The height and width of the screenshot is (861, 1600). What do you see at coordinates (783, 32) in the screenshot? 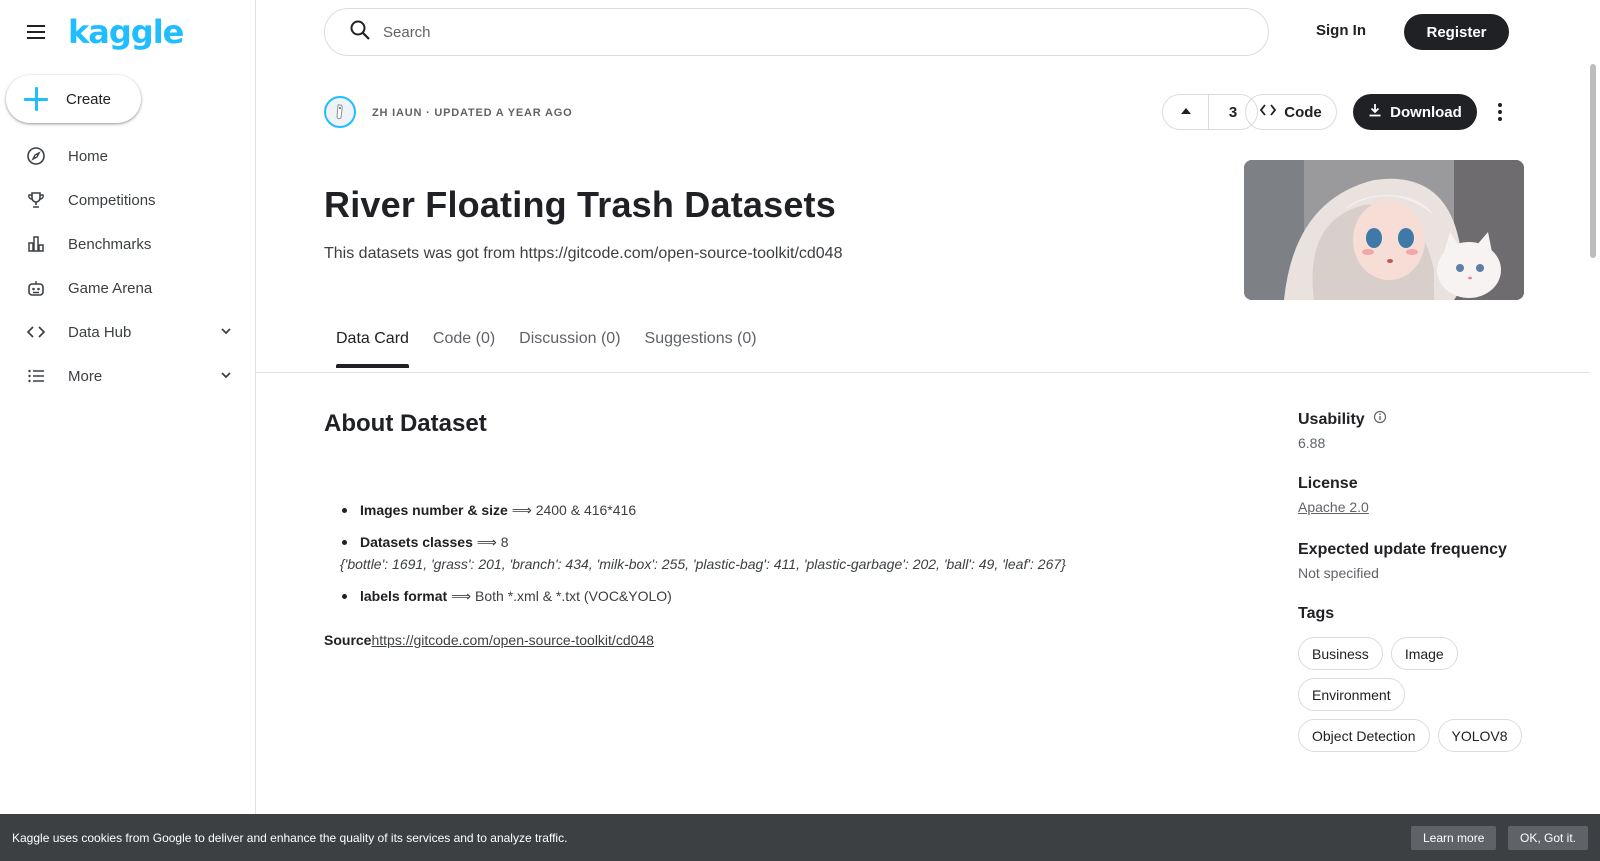
I see `search-input` at bounding box center [783, 32].